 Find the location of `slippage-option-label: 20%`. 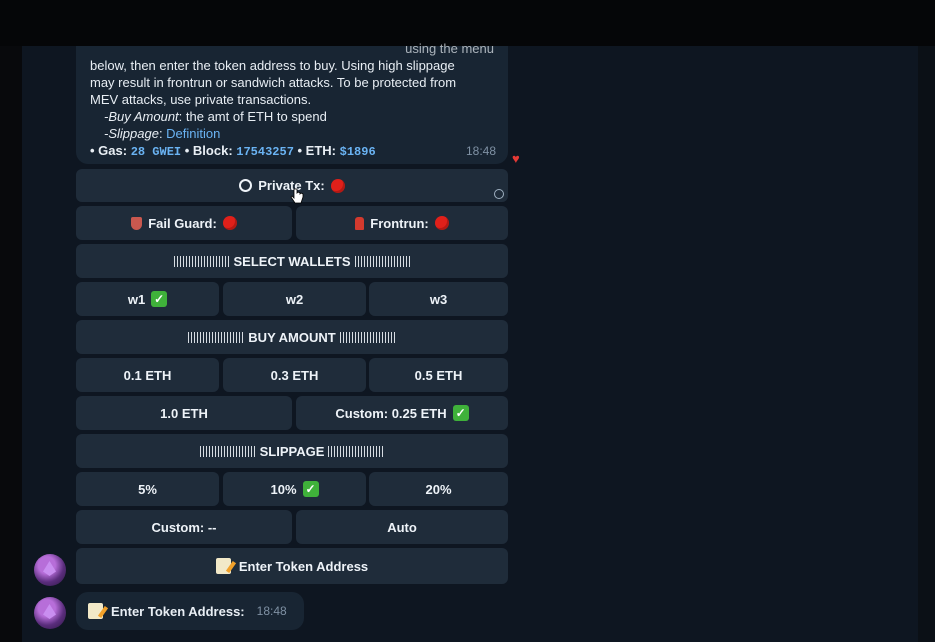

slippage-option-label: 20% is located at coordinates (438, 489).